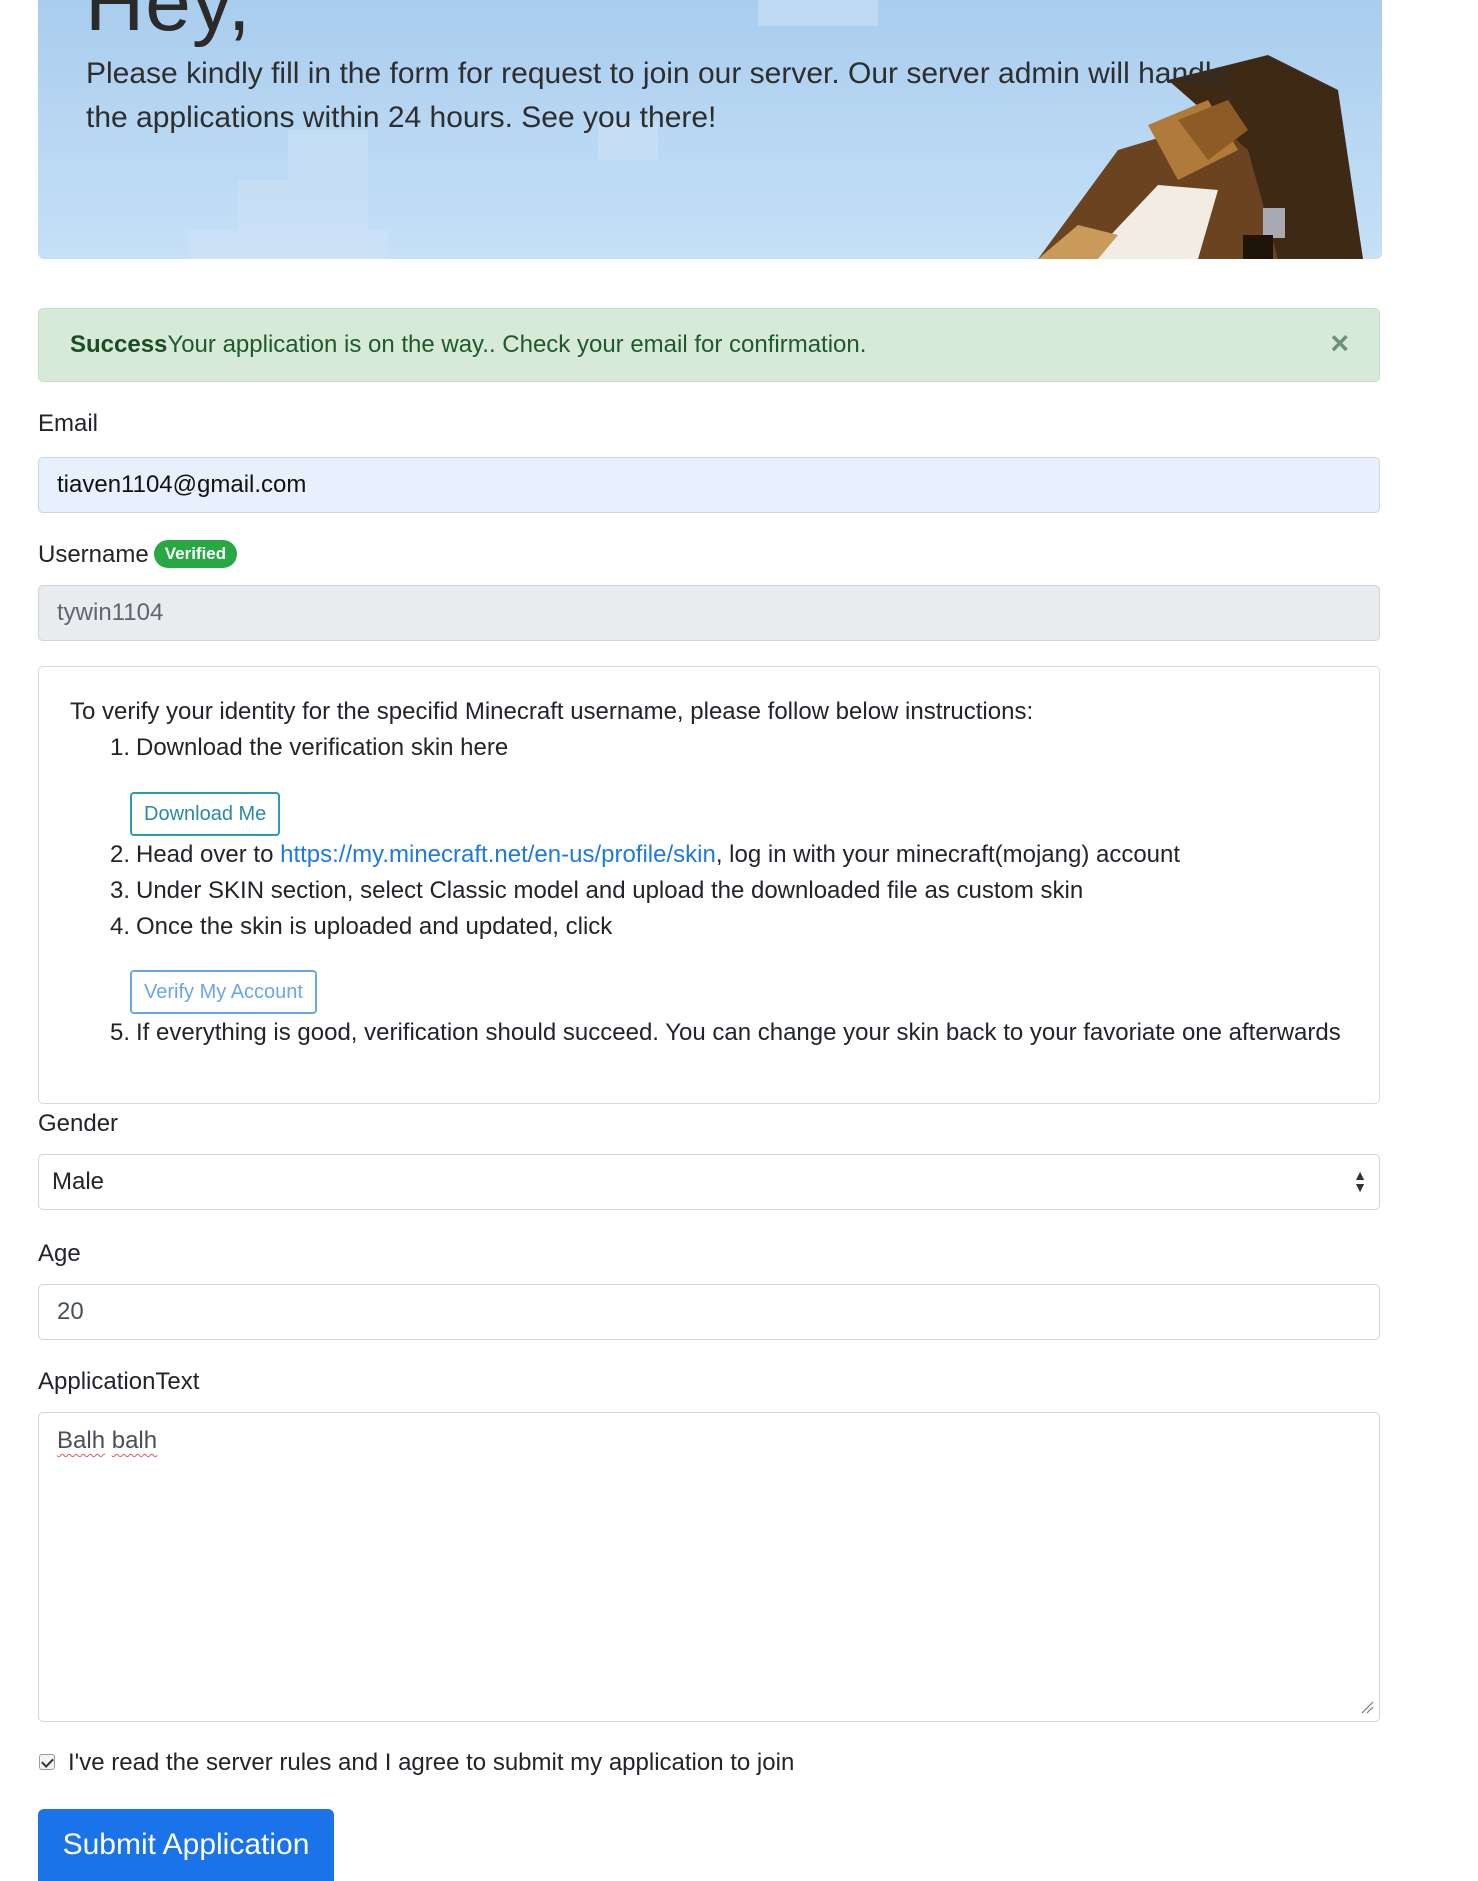 This screenshot has height=1881, width=1478. Describe the element at coordinates (59, 1253) in the screenshot. I see `age-label: Age` at that location.